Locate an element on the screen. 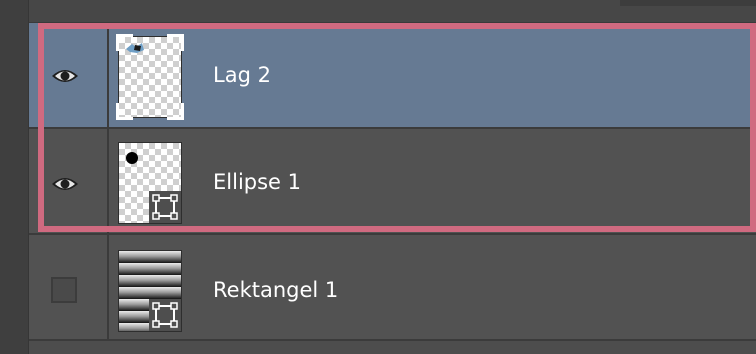 Image resolution: width=756 pixels, height=354 pixels. panel-tab-edge is located at coordinates (688, 3).